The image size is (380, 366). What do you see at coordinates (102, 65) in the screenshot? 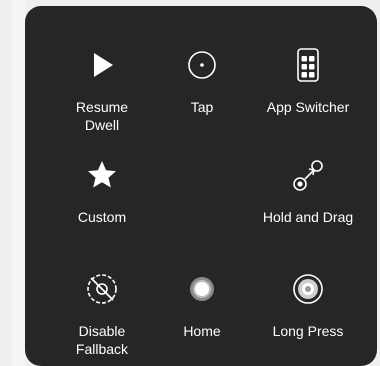
I see `play-icon` at bounding box center [102, 65].